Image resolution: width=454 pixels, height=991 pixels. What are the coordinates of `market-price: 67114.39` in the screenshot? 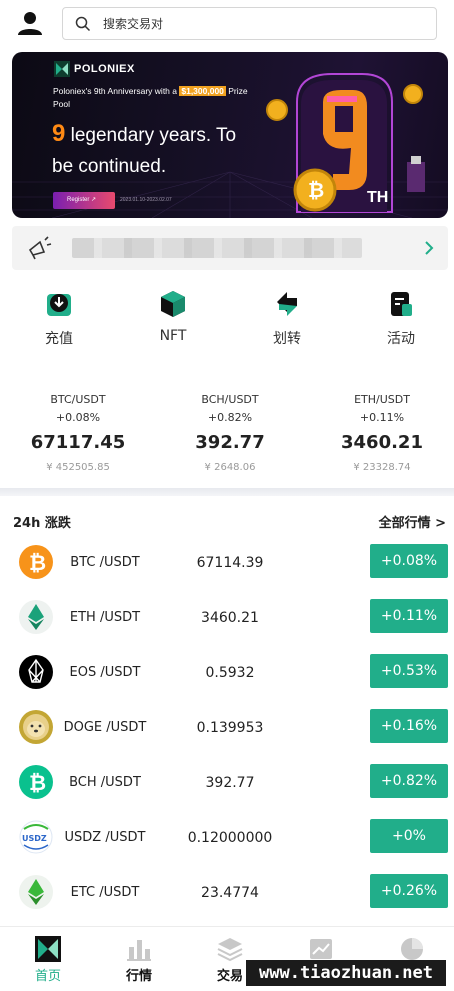 It's located at (230, 563).